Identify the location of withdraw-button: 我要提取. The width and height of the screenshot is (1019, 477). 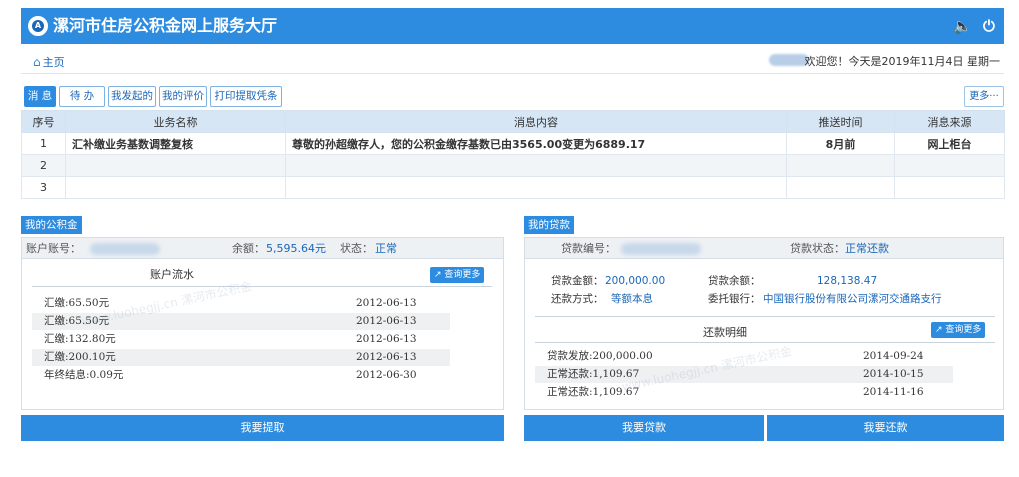
(262, 428).